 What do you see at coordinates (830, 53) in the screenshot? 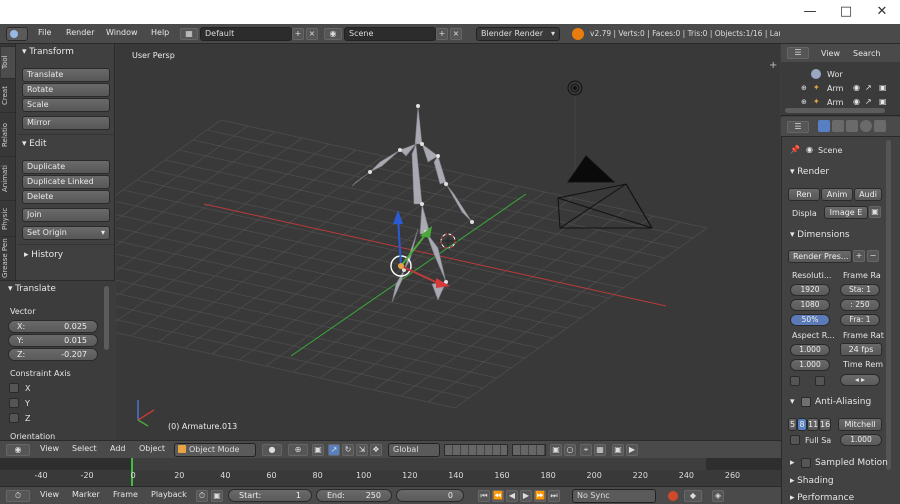
I see `outliner-view-menu: View` at bounding box center [830, 53].